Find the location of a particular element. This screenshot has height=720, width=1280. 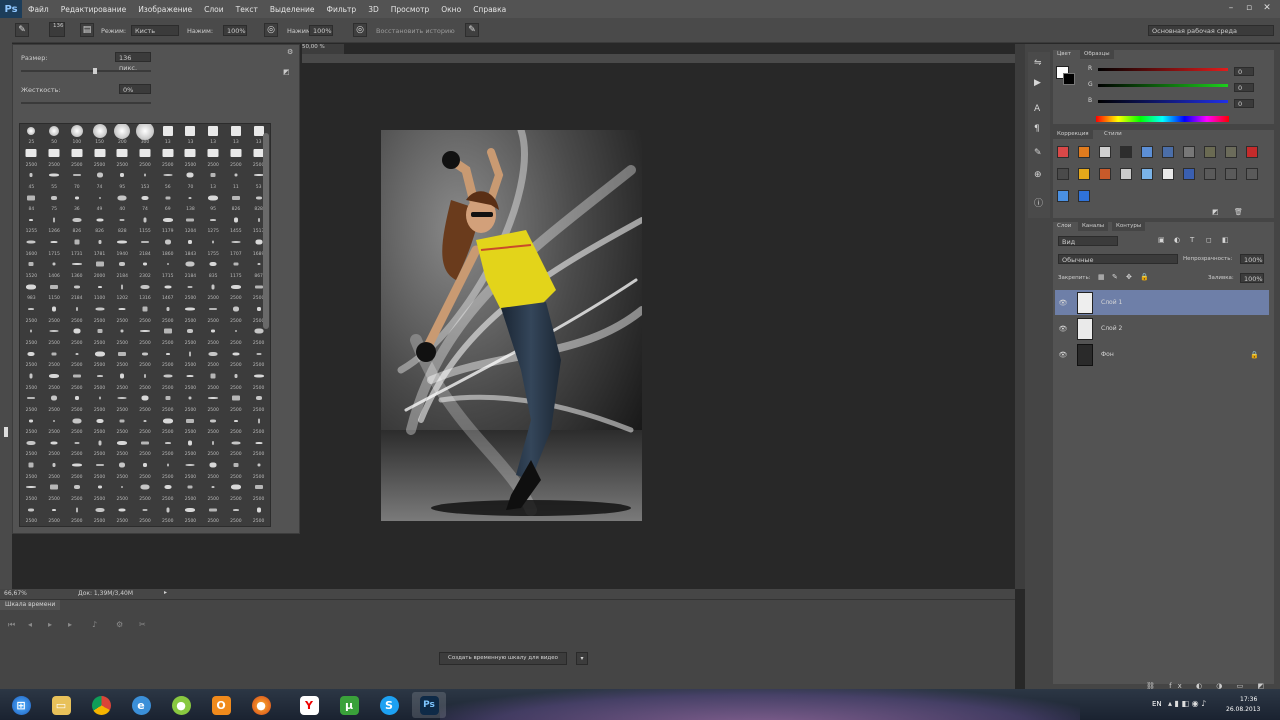

create-timeline-dropdown-icon: ▾ is located at coordinates (582, 658).